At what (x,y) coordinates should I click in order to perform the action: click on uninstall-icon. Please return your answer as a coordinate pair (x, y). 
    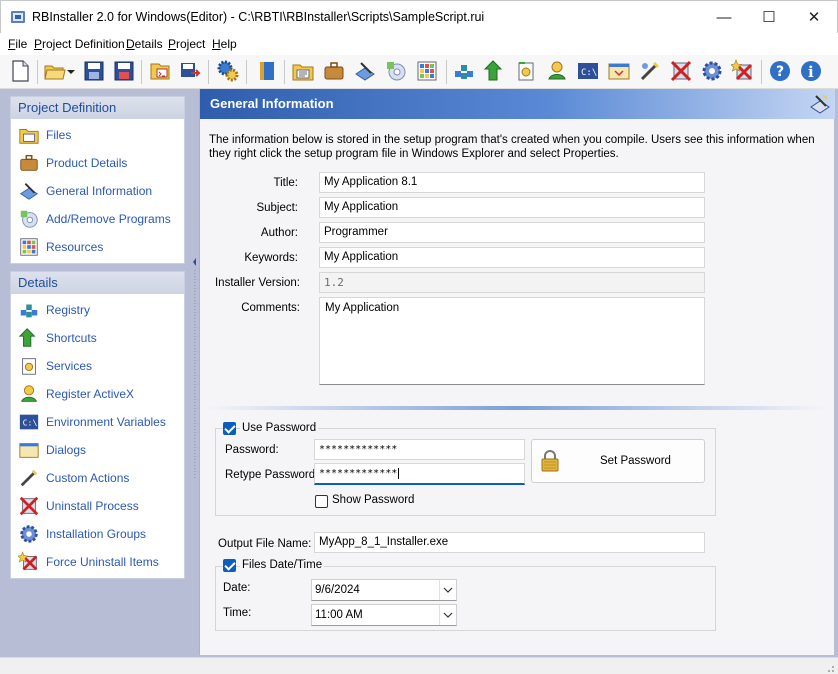
    Looking at the image, I should click on (681, 71).